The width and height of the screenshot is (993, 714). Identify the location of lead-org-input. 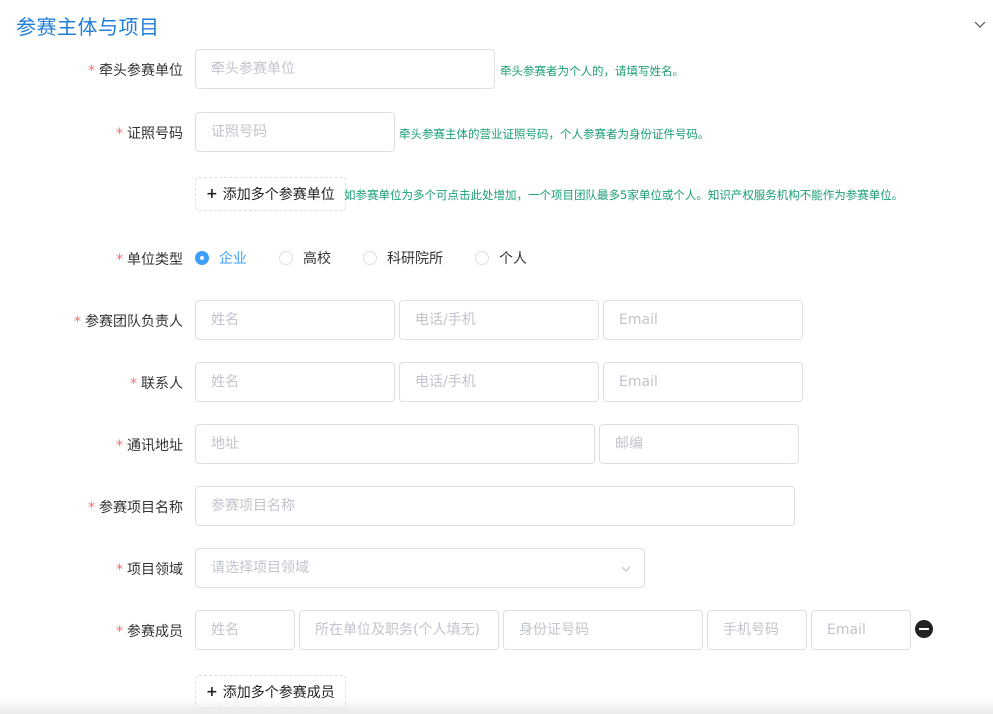
(345, 69).